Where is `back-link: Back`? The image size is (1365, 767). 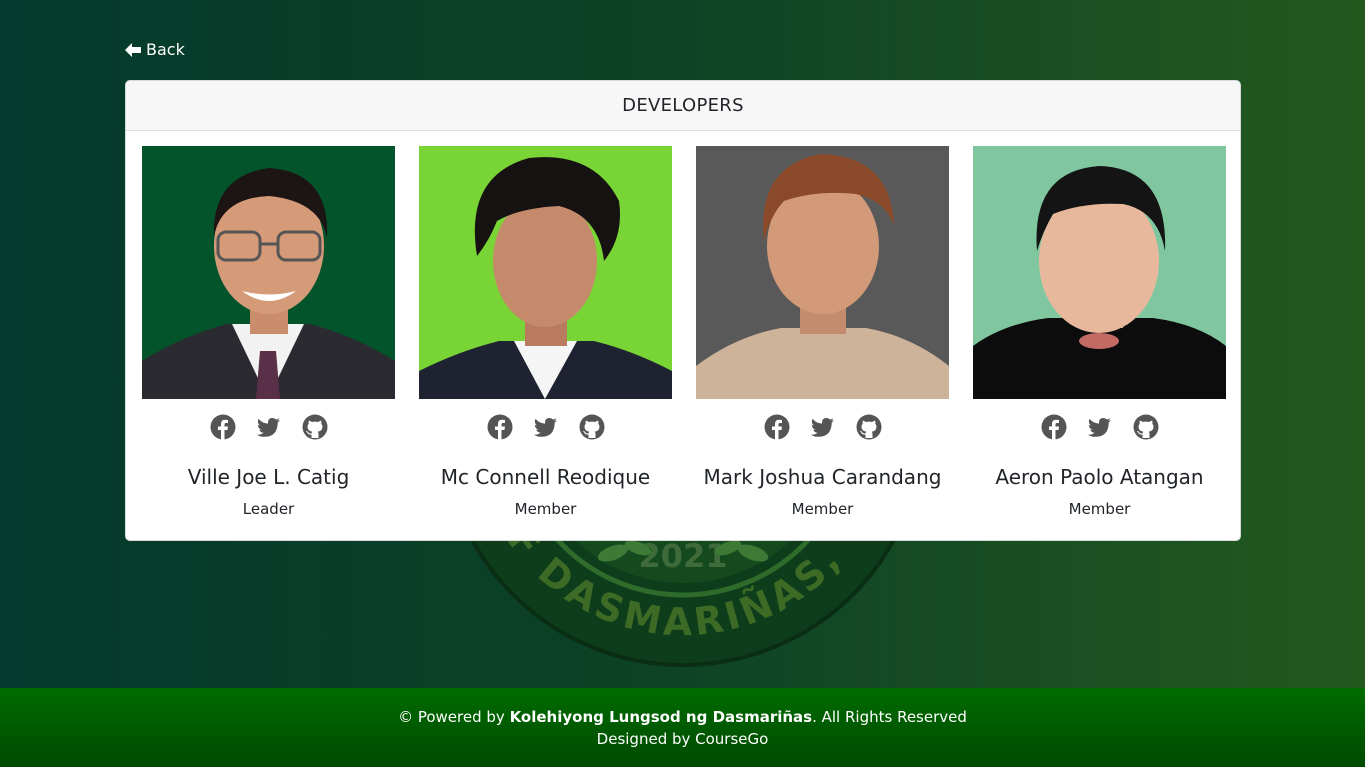
back-link: Back is located at coordinates (154, 49).